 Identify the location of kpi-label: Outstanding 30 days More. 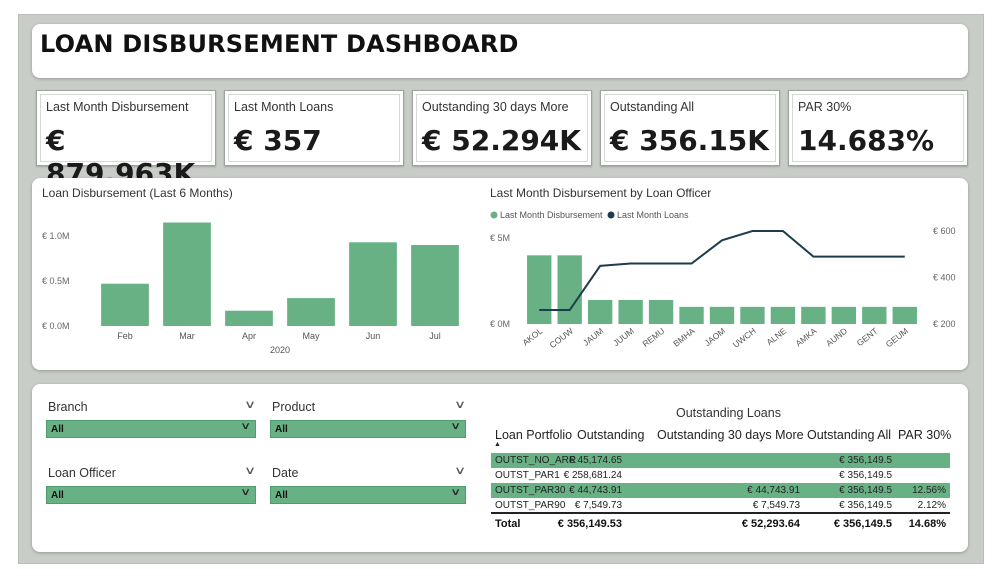
(495, 107).